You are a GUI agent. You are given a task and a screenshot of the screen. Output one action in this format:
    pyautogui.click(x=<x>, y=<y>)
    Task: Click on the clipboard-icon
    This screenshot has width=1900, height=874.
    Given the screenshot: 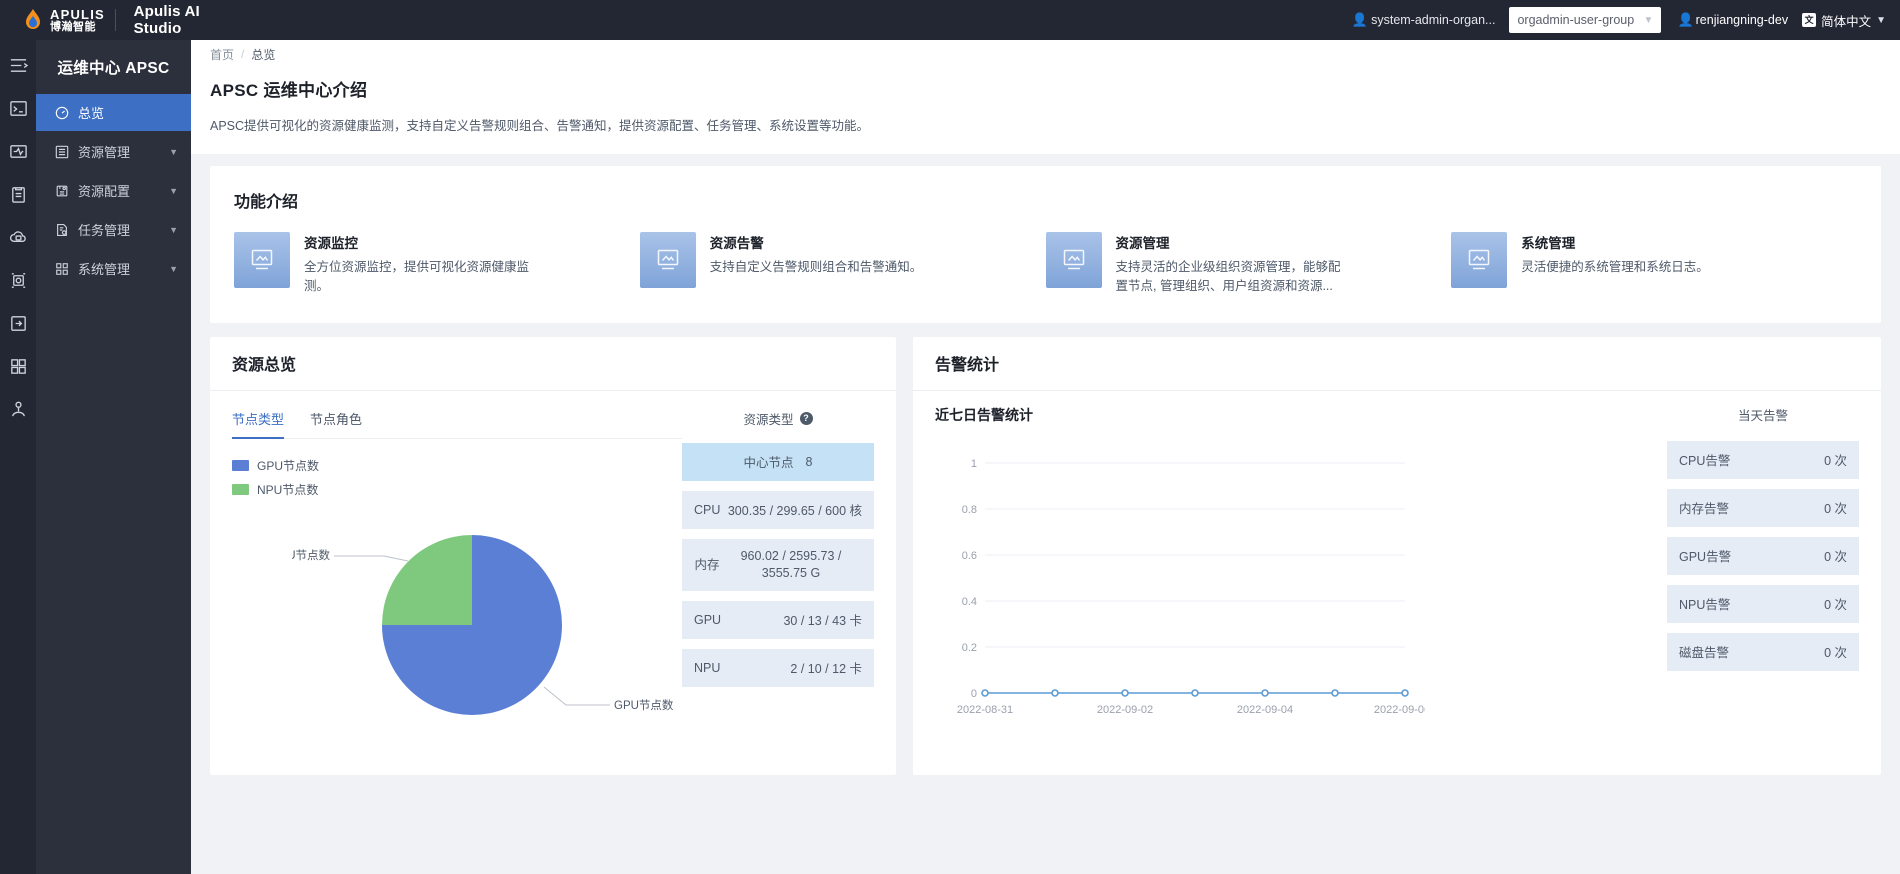 What is the action you would take?
    pyautogui.click(x=18, y=194)
    